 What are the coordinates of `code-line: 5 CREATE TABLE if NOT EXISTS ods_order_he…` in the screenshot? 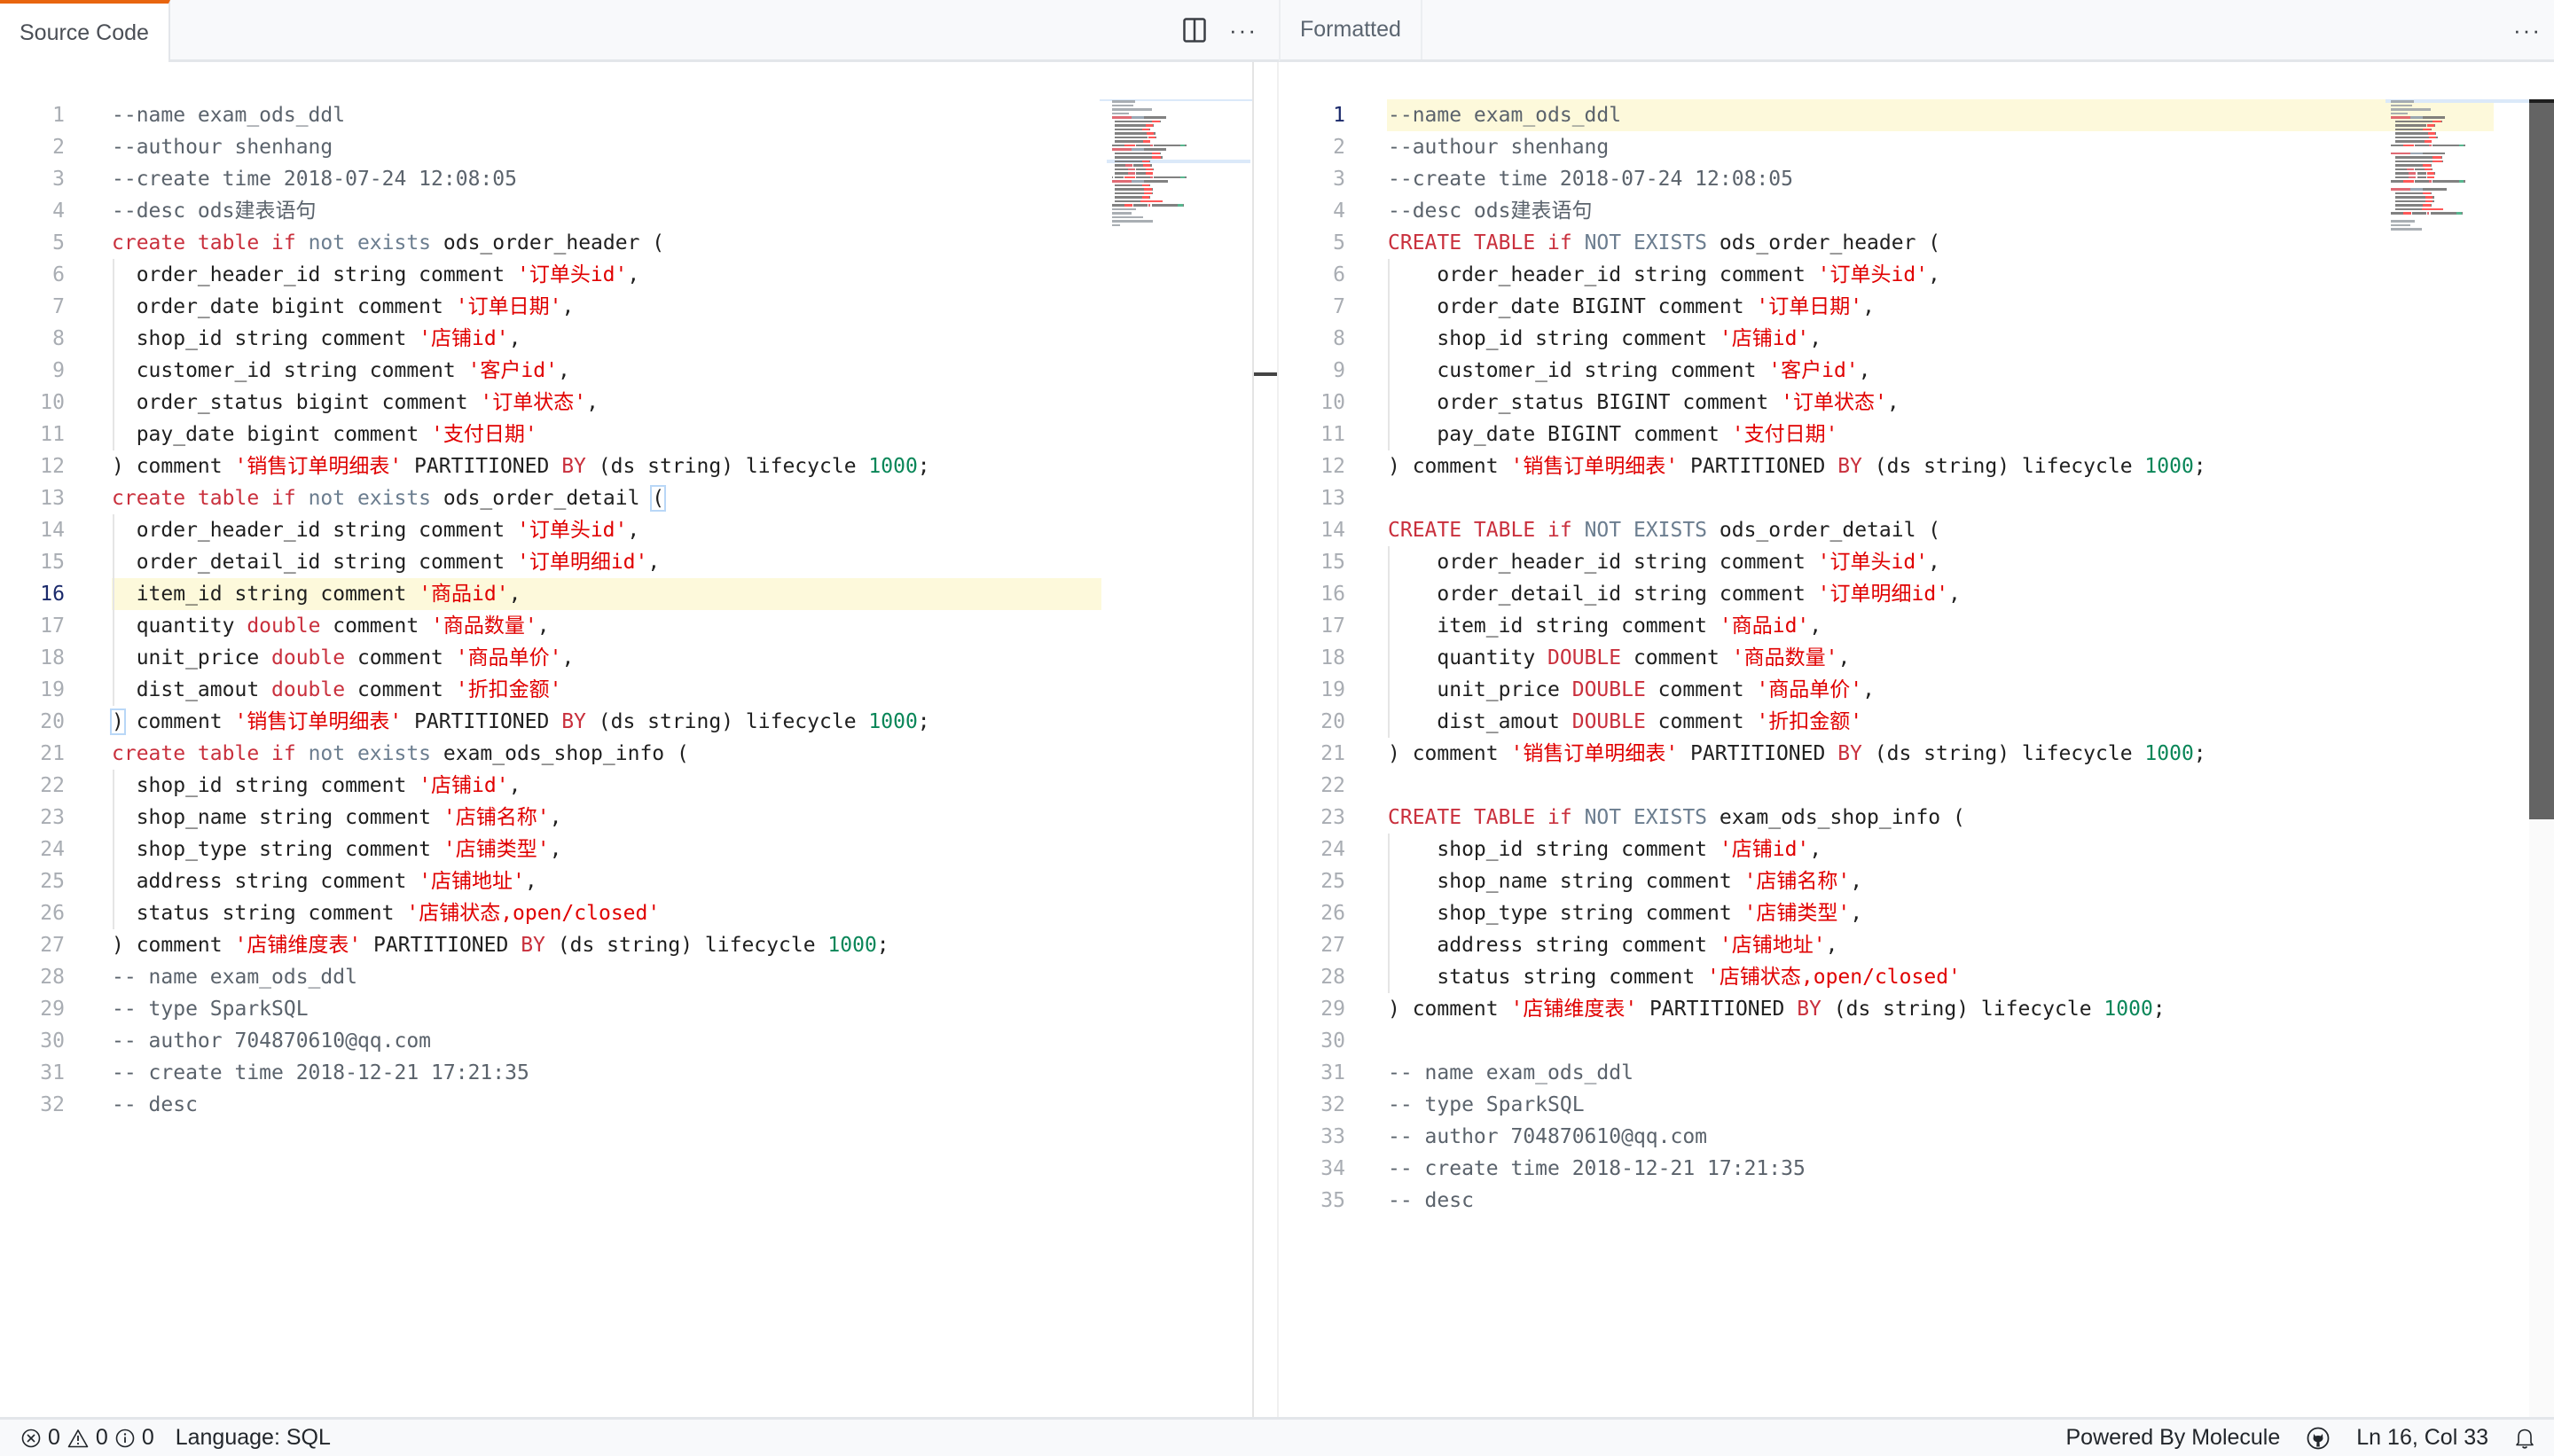 It's located at (1916, 243).